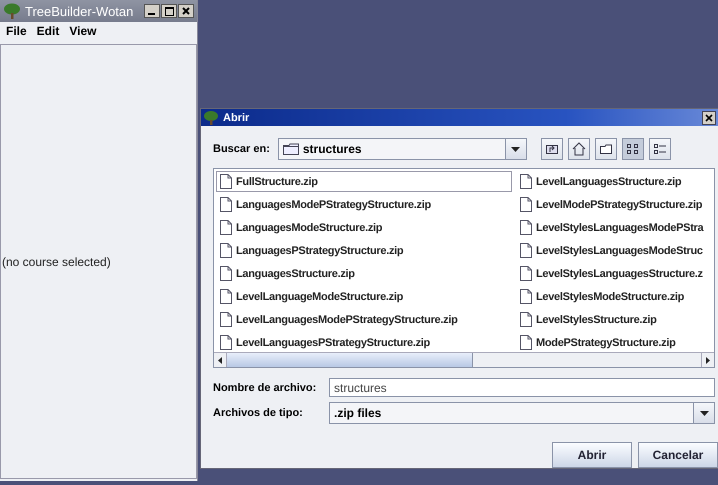 The image size is (718, 485). What do you see at coordinates (522, 413) in the screenshot?
I see `file-type-dropdown: .zip files` at bounding box center [522, 413].